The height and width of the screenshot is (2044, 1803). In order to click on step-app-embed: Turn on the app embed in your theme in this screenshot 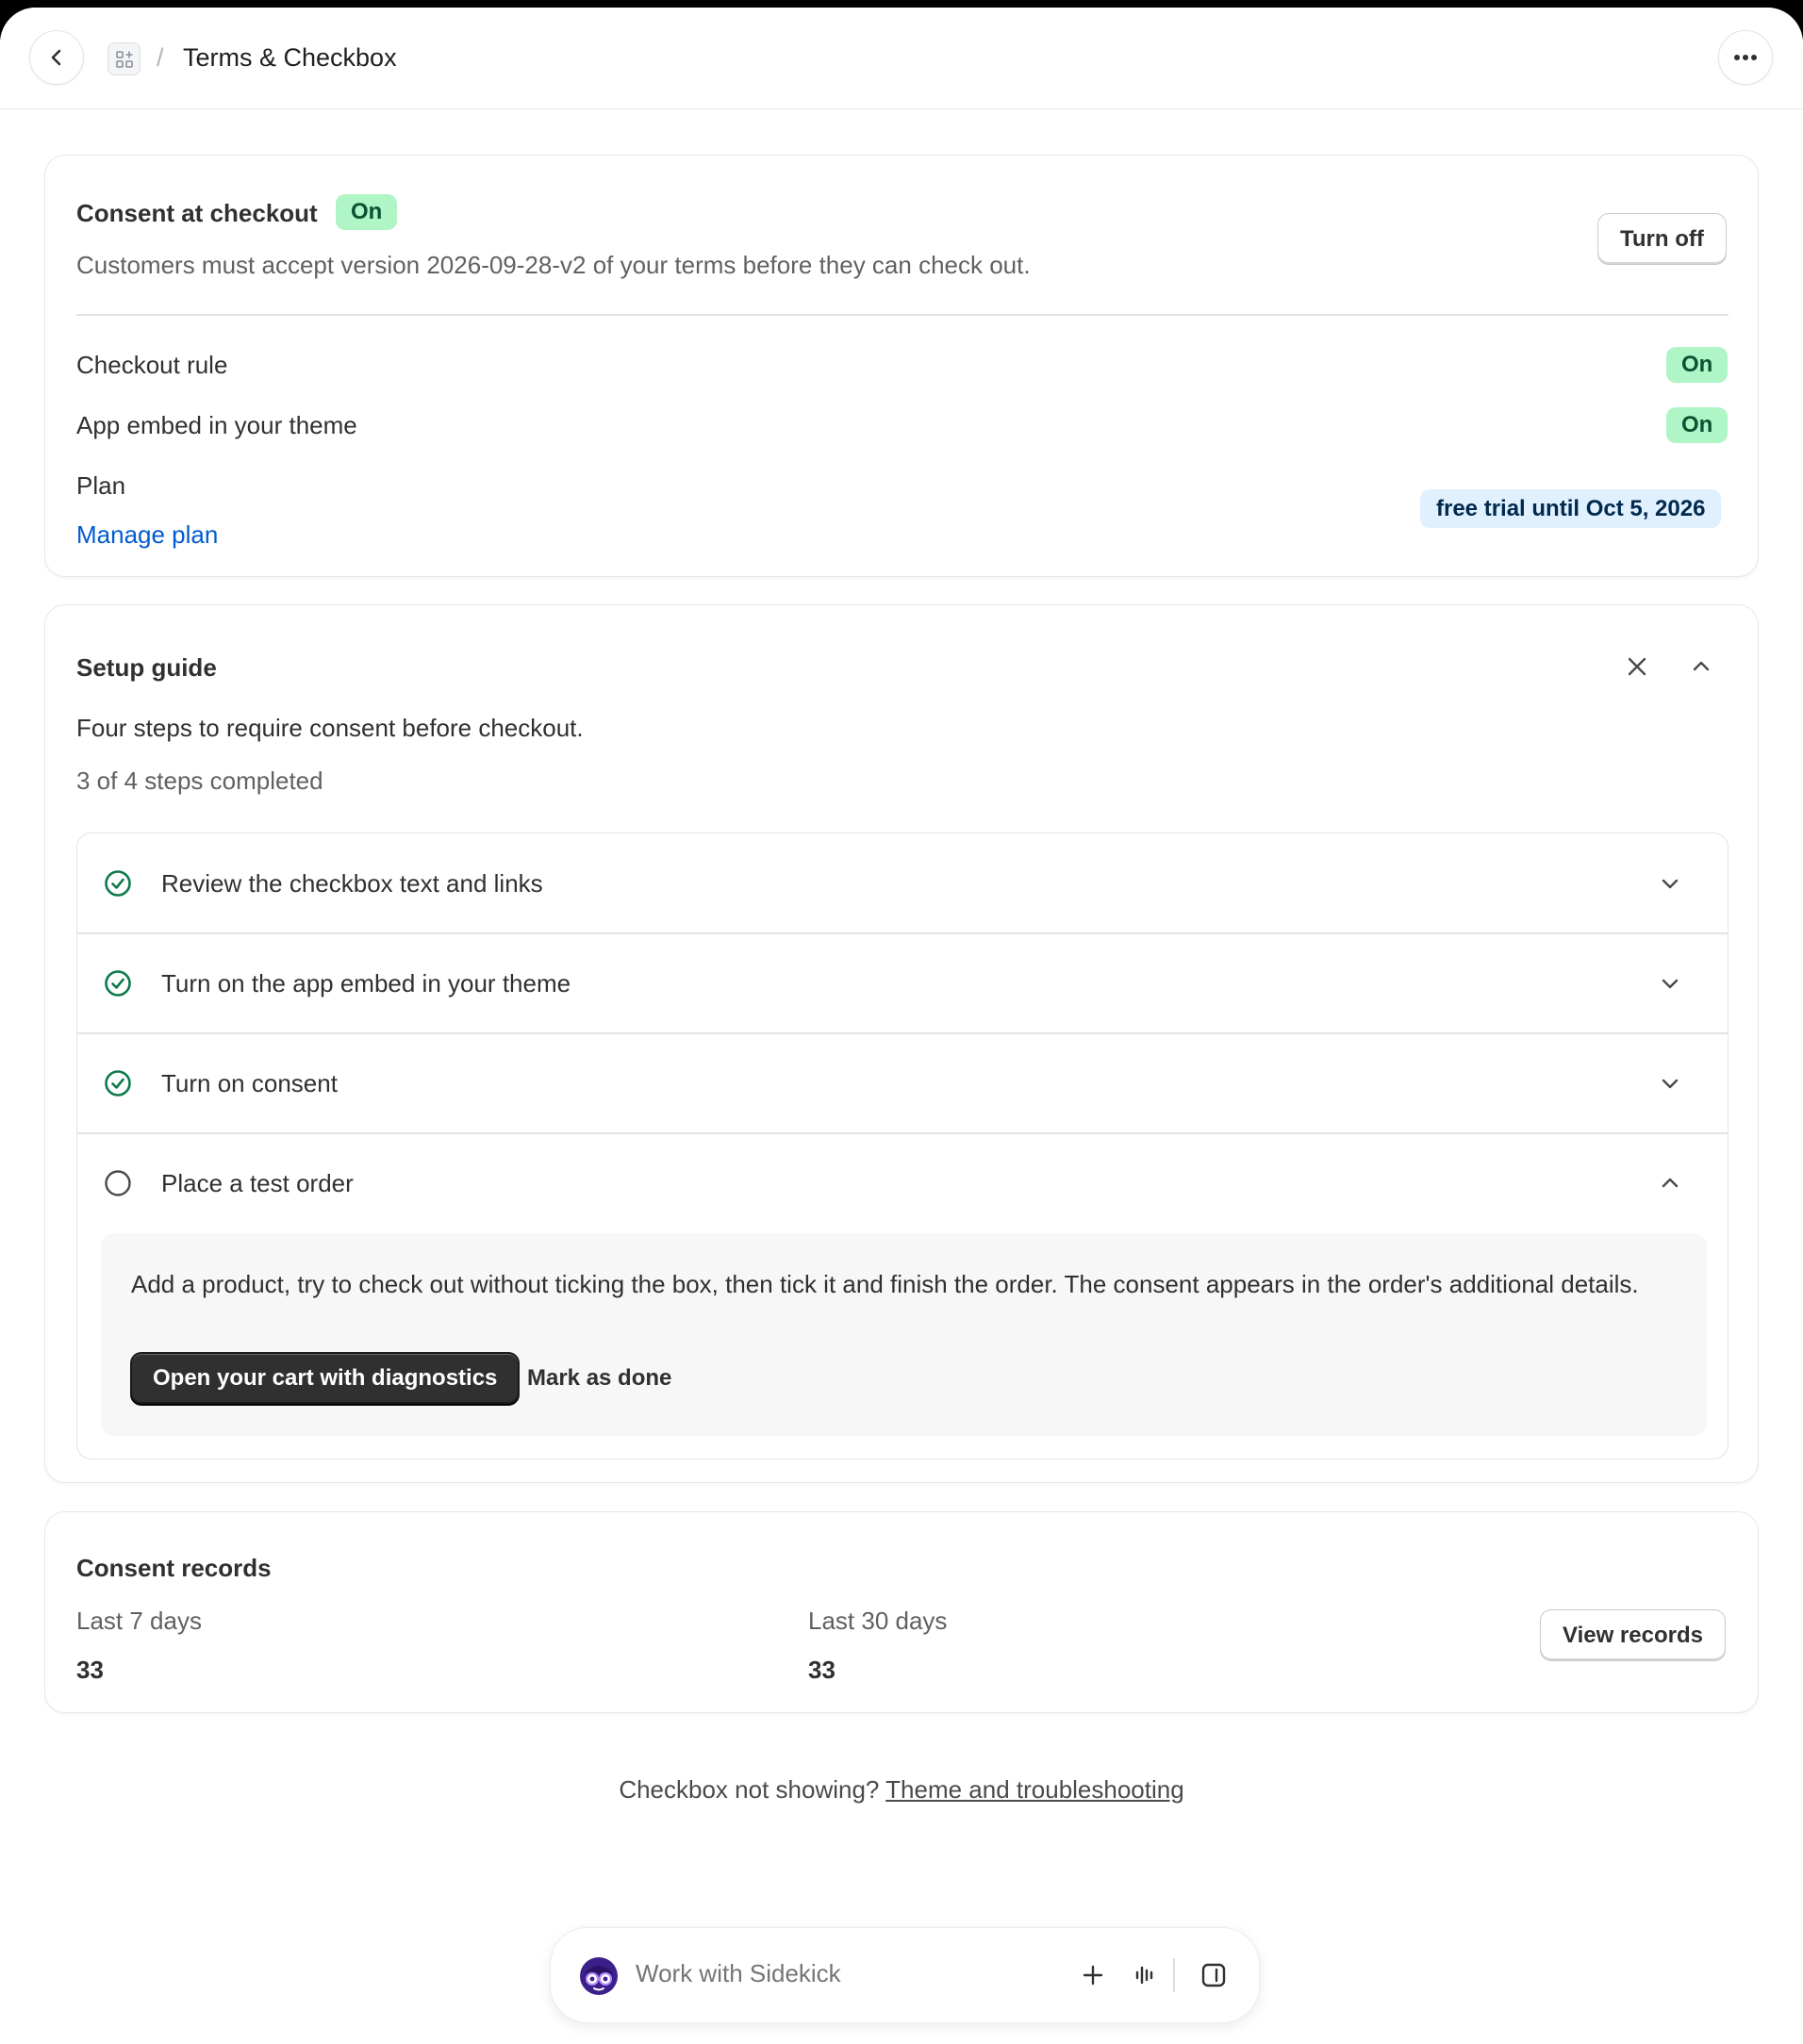, I will do `click(902, 983)`.